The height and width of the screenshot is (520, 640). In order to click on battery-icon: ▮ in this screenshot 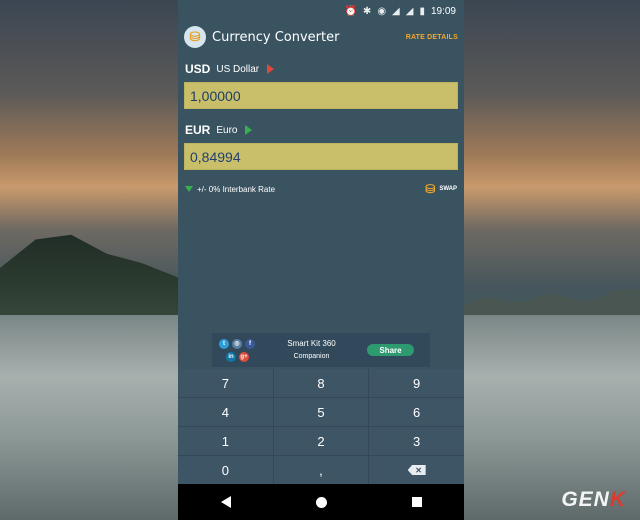, I will do `click(422, 11)`.